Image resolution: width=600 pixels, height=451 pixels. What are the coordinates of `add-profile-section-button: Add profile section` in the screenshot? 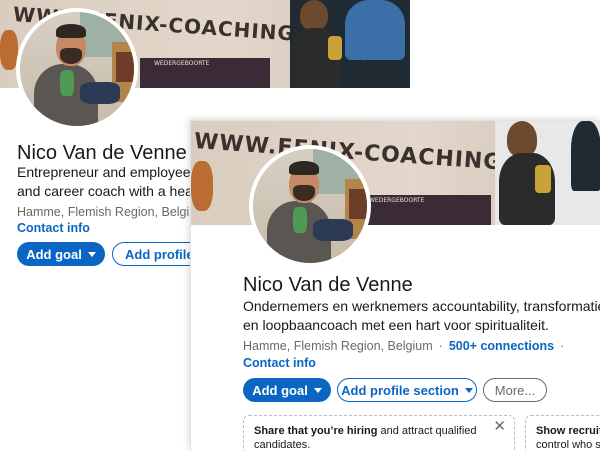 It's located at (407, 390).